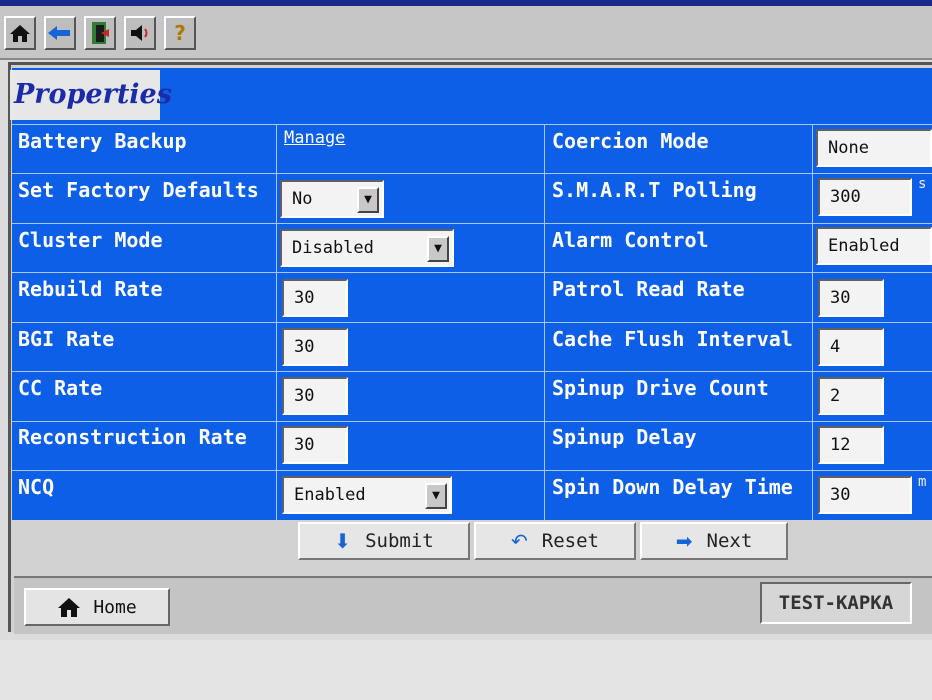 The image size is (932, 700). I want to click on reset-button: ↶ Reset, so click(555, 541).